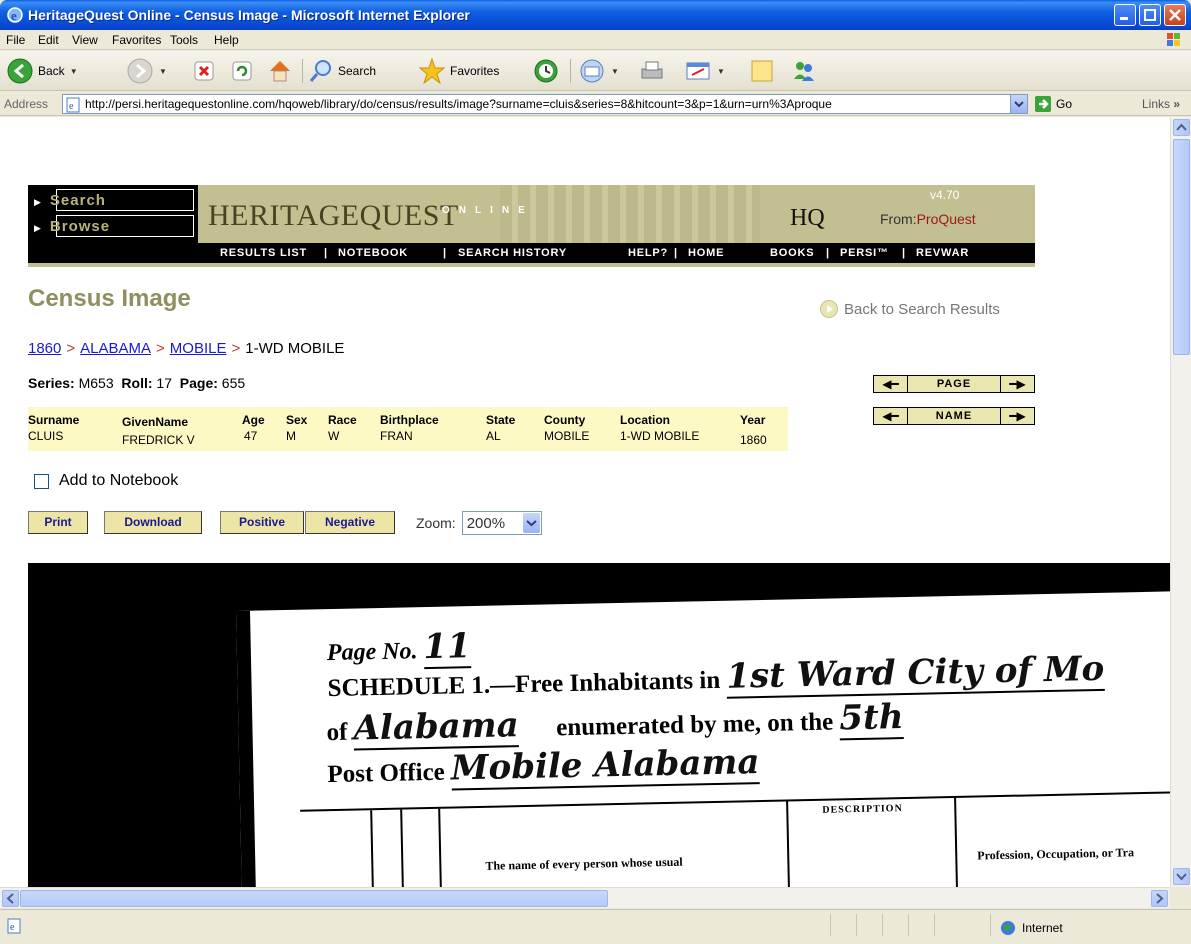  What do you see at coordinates (236, 348) in the screenshot?
I see `breadcrumb-sep: >` at bounding box center [236, 348].